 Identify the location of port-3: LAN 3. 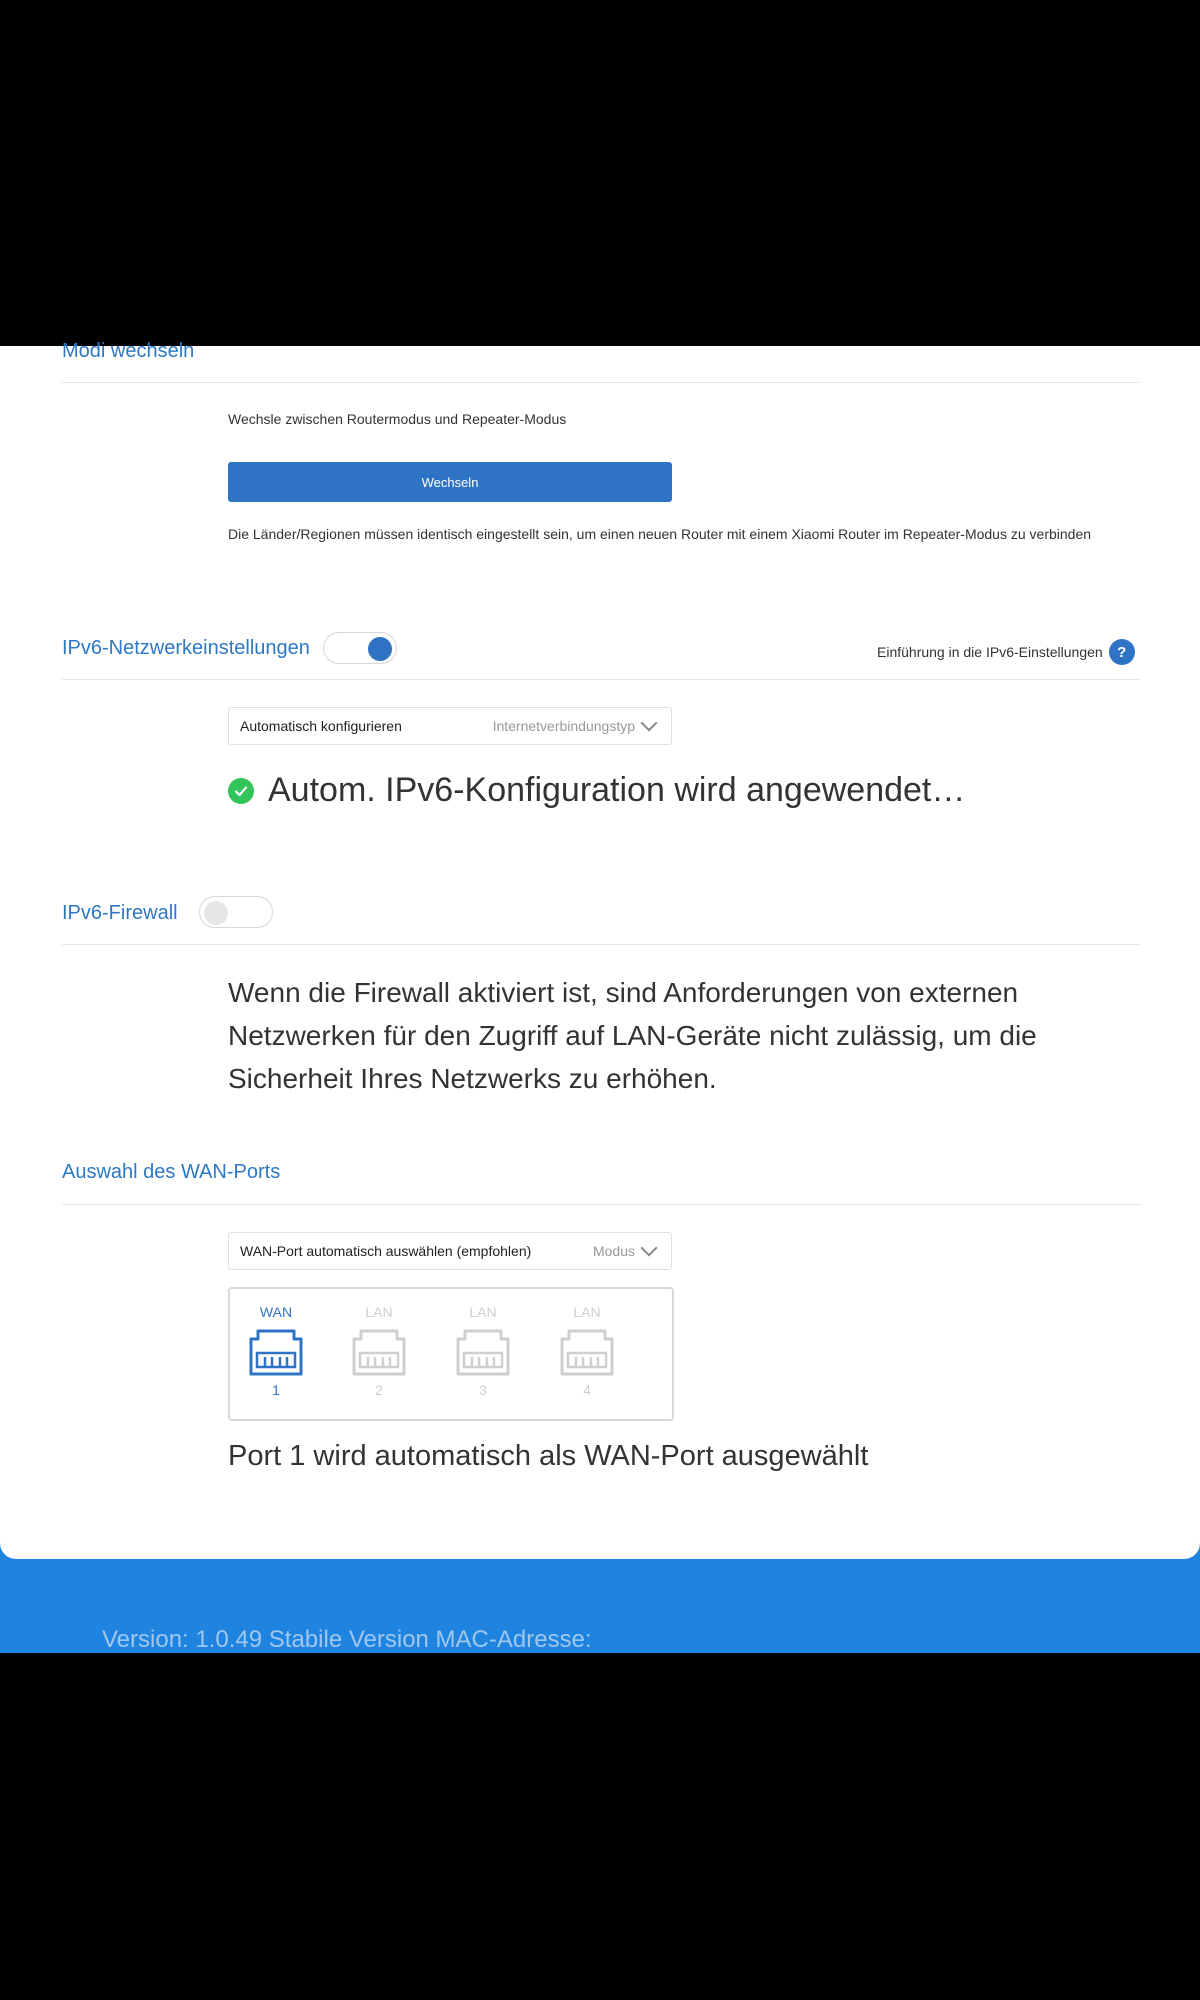
(483, 1351).